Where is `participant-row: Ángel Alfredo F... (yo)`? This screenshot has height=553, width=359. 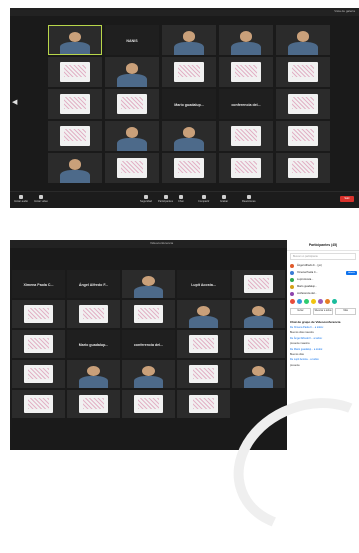
participant-row: Ángel Alfredo F... (yo) is located at coordinates (323, 265).